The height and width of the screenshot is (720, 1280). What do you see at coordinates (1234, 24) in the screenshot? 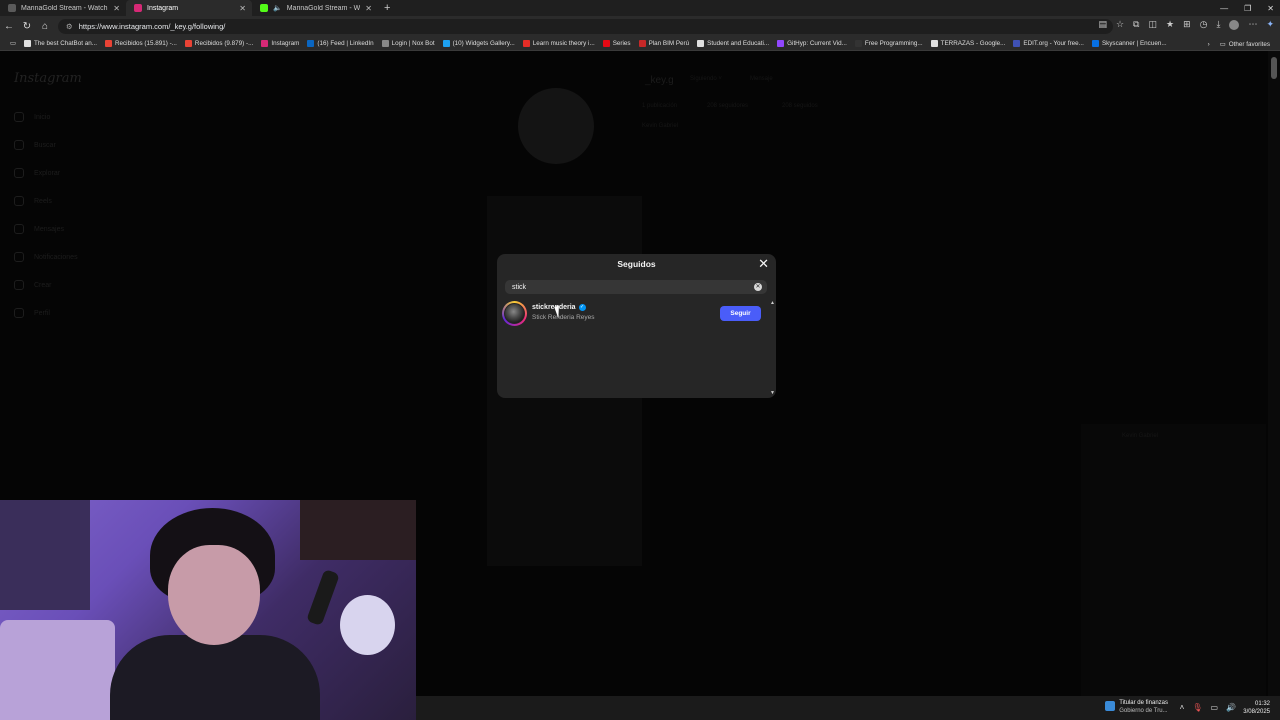
I see `profile-avatar` at bounding box center [1234, 24].